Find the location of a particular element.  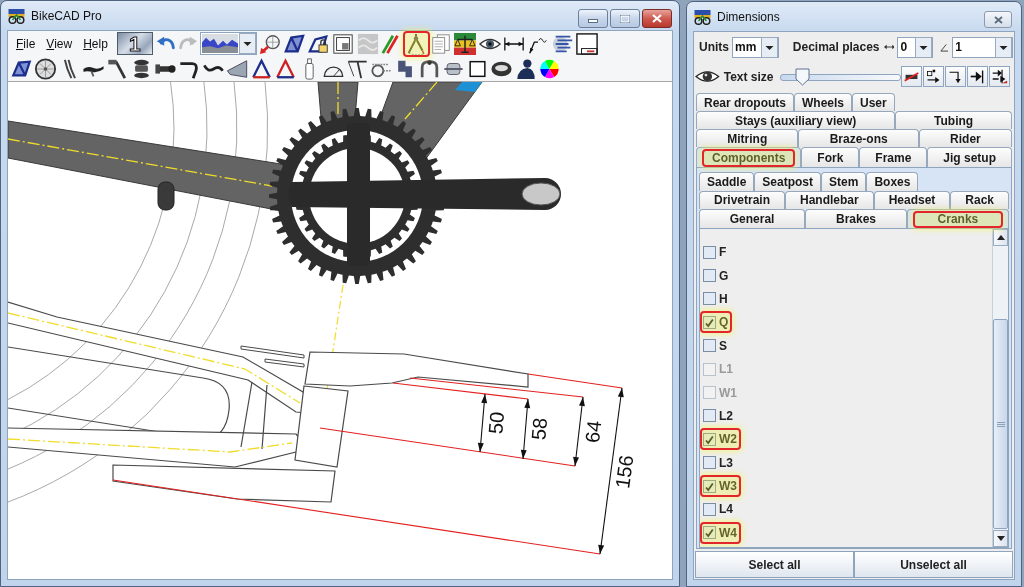

tab: Braze-ons is located at coordinates (858, 138).